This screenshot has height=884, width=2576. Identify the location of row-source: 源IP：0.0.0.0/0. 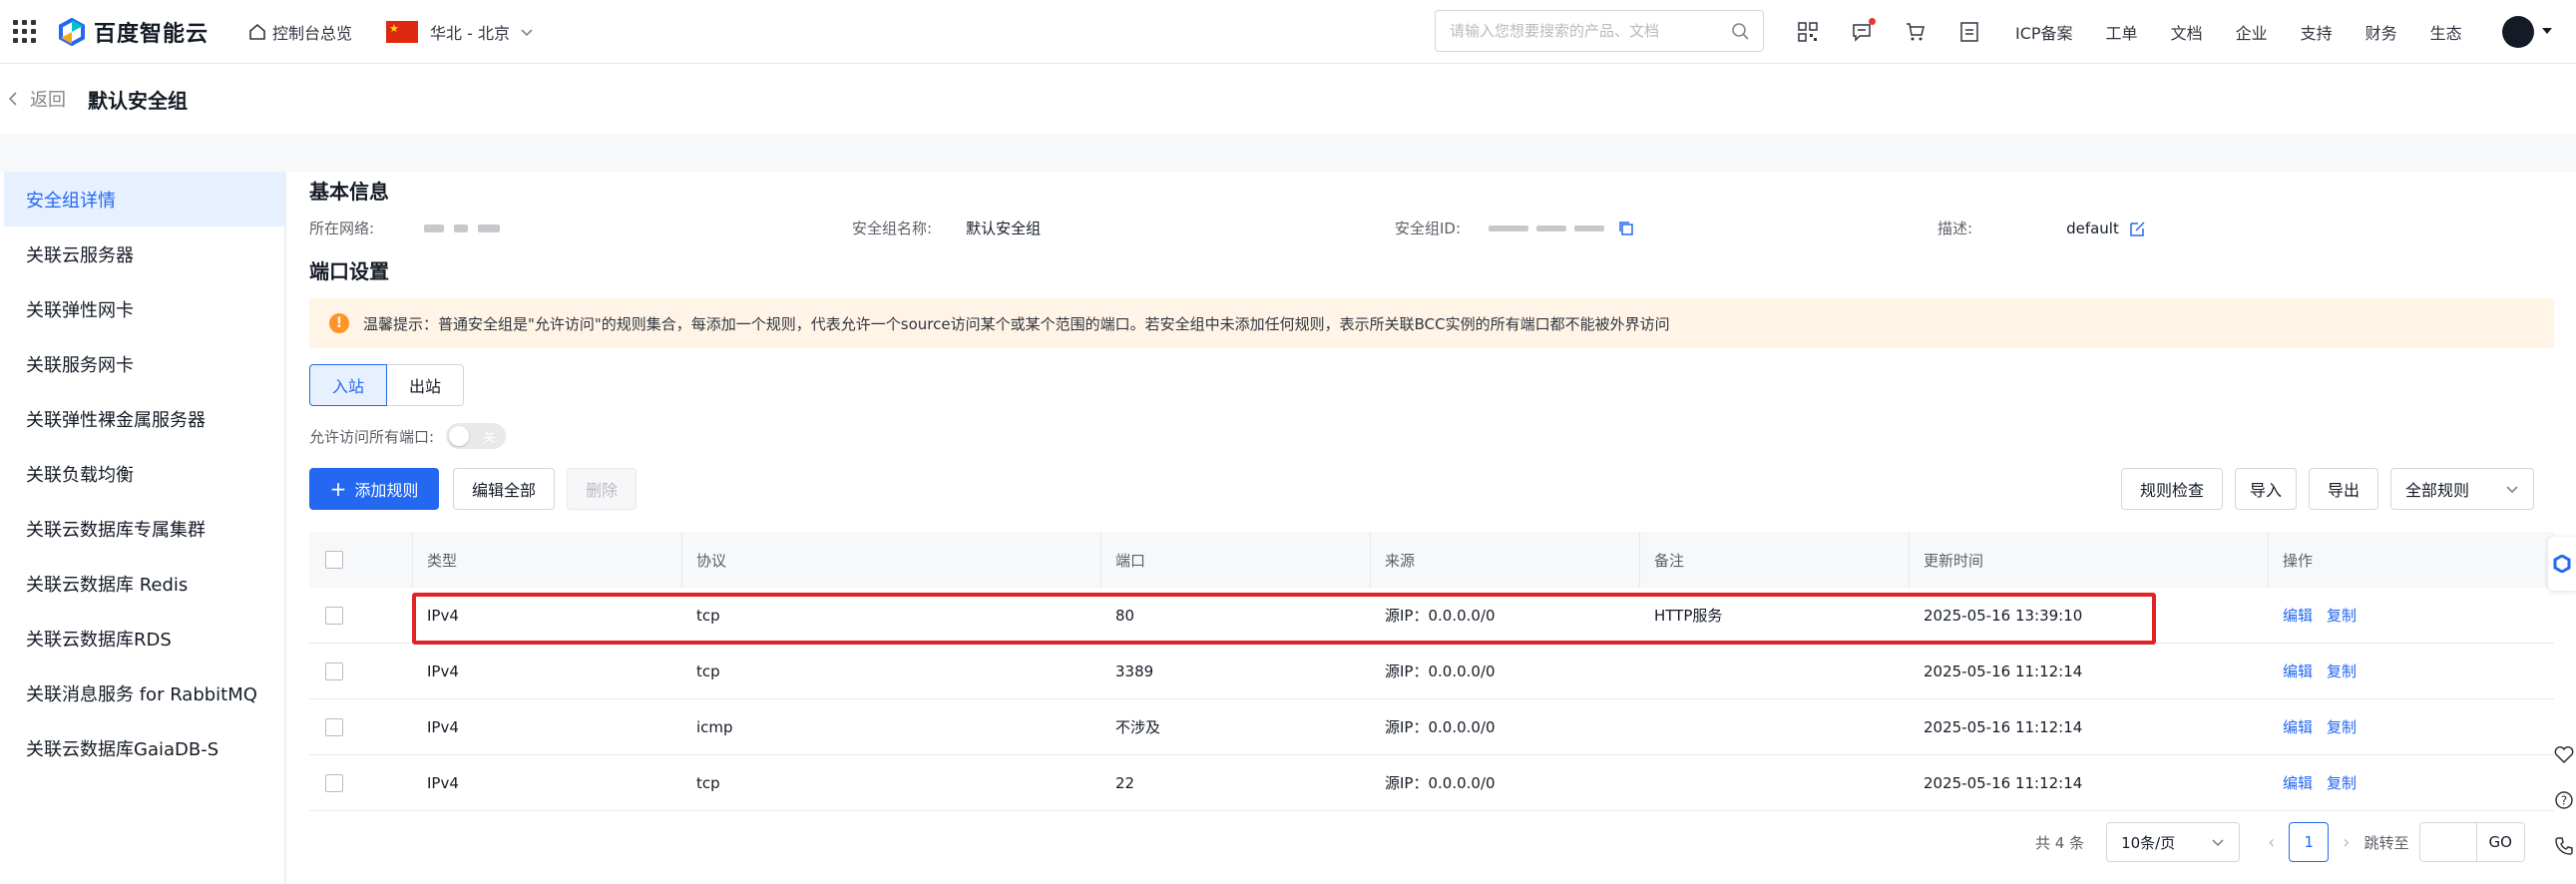
(1440, 783).